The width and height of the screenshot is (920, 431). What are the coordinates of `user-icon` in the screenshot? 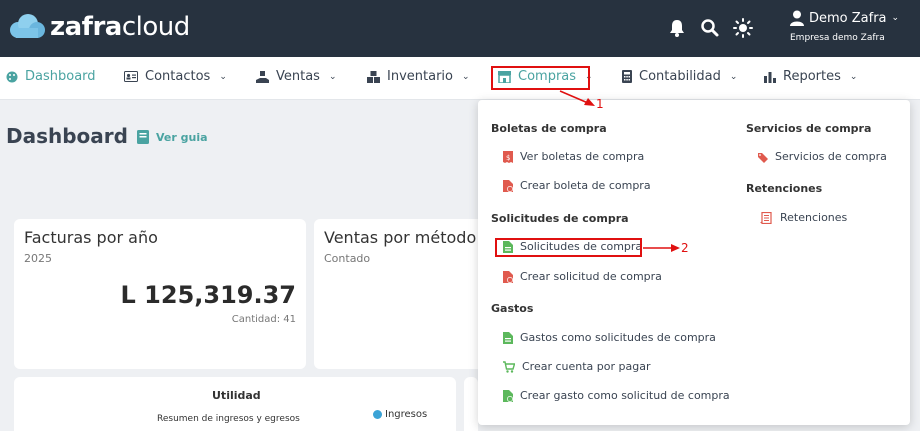 It's located at (797, 18).